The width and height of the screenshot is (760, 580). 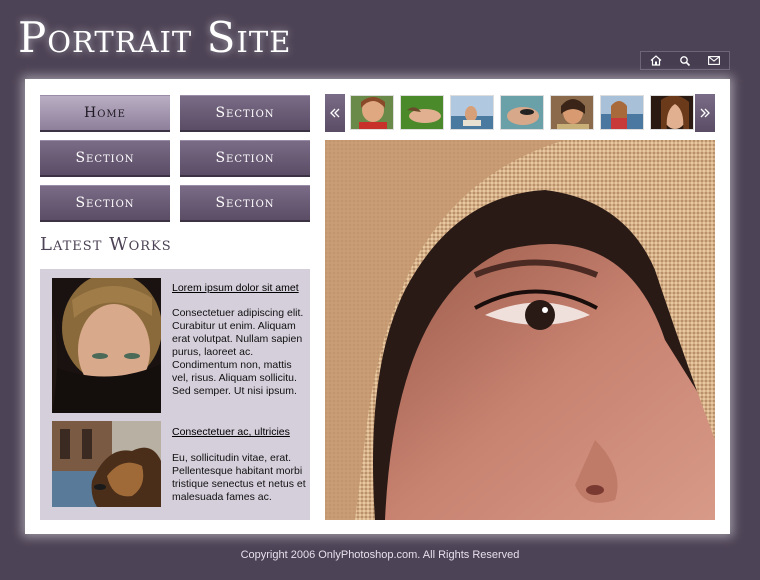 I want to click on double-chevron-right-icon, so click(x=705, y=113).